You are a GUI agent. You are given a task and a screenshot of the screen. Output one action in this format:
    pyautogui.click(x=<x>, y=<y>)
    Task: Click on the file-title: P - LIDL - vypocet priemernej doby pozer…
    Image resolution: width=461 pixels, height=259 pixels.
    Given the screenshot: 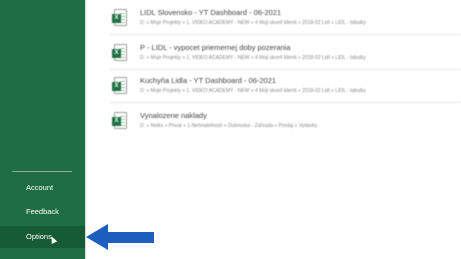 What is the action you would take?
    pyautogui.click(x=215, y=47)
    